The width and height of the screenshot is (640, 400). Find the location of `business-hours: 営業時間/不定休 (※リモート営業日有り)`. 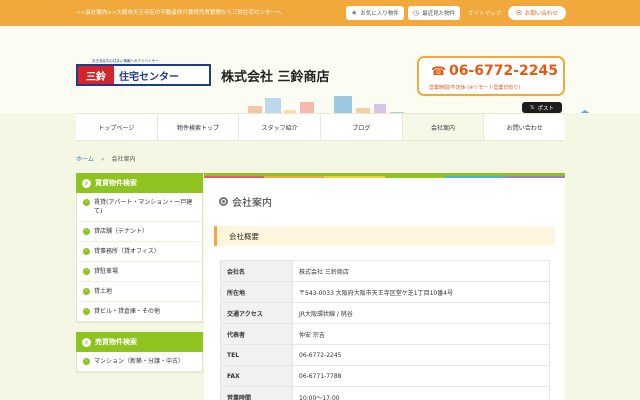

business-hours: 営業時間/不定休 (※リモート営業日有り) is located at coordinates (475, 88).